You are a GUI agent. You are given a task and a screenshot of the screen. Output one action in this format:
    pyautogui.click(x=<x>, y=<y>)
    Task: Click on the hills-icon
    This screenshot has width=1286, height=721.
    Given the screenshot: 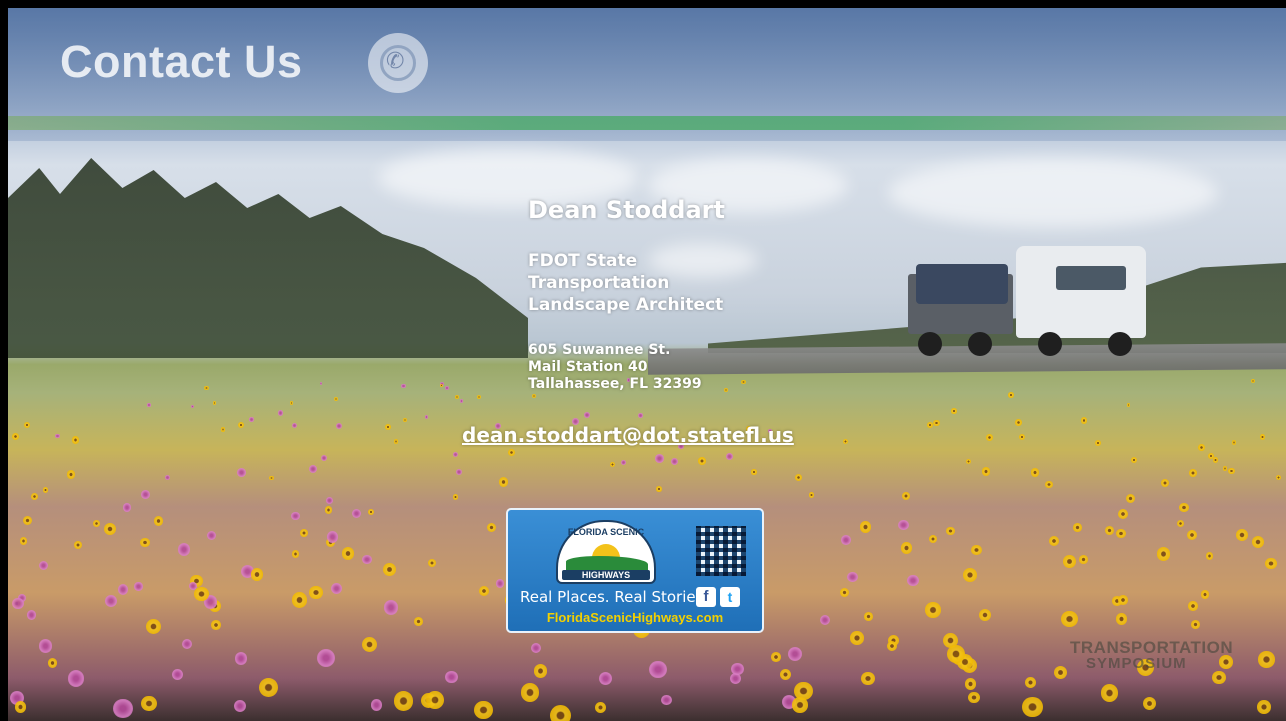 What is the action you would take?
    pyautogui.click(x=607, y=563)
    